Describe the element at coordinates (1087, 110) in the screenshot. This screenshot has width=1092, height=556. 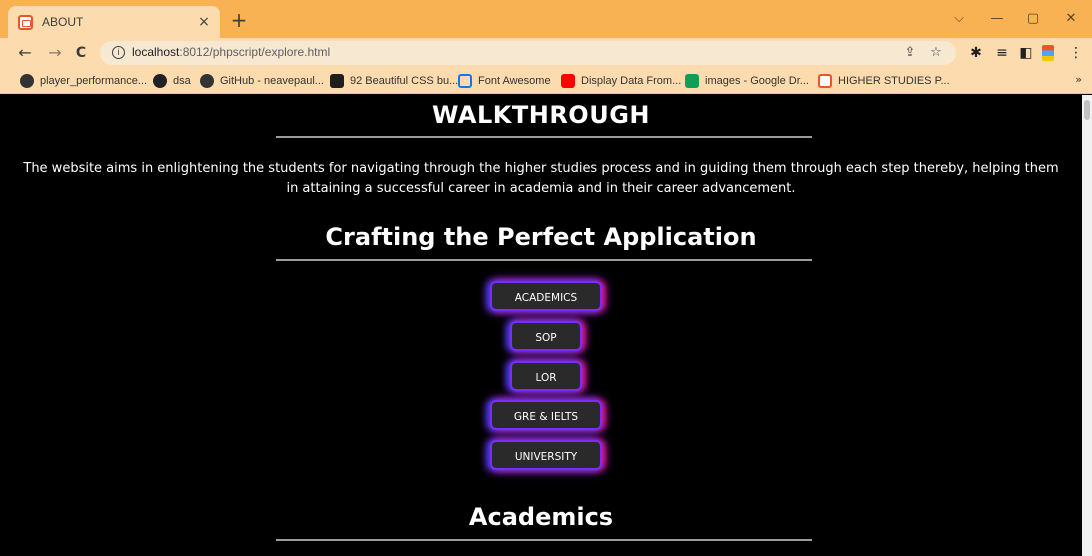
I see `scrollbar-thumb` at that location.